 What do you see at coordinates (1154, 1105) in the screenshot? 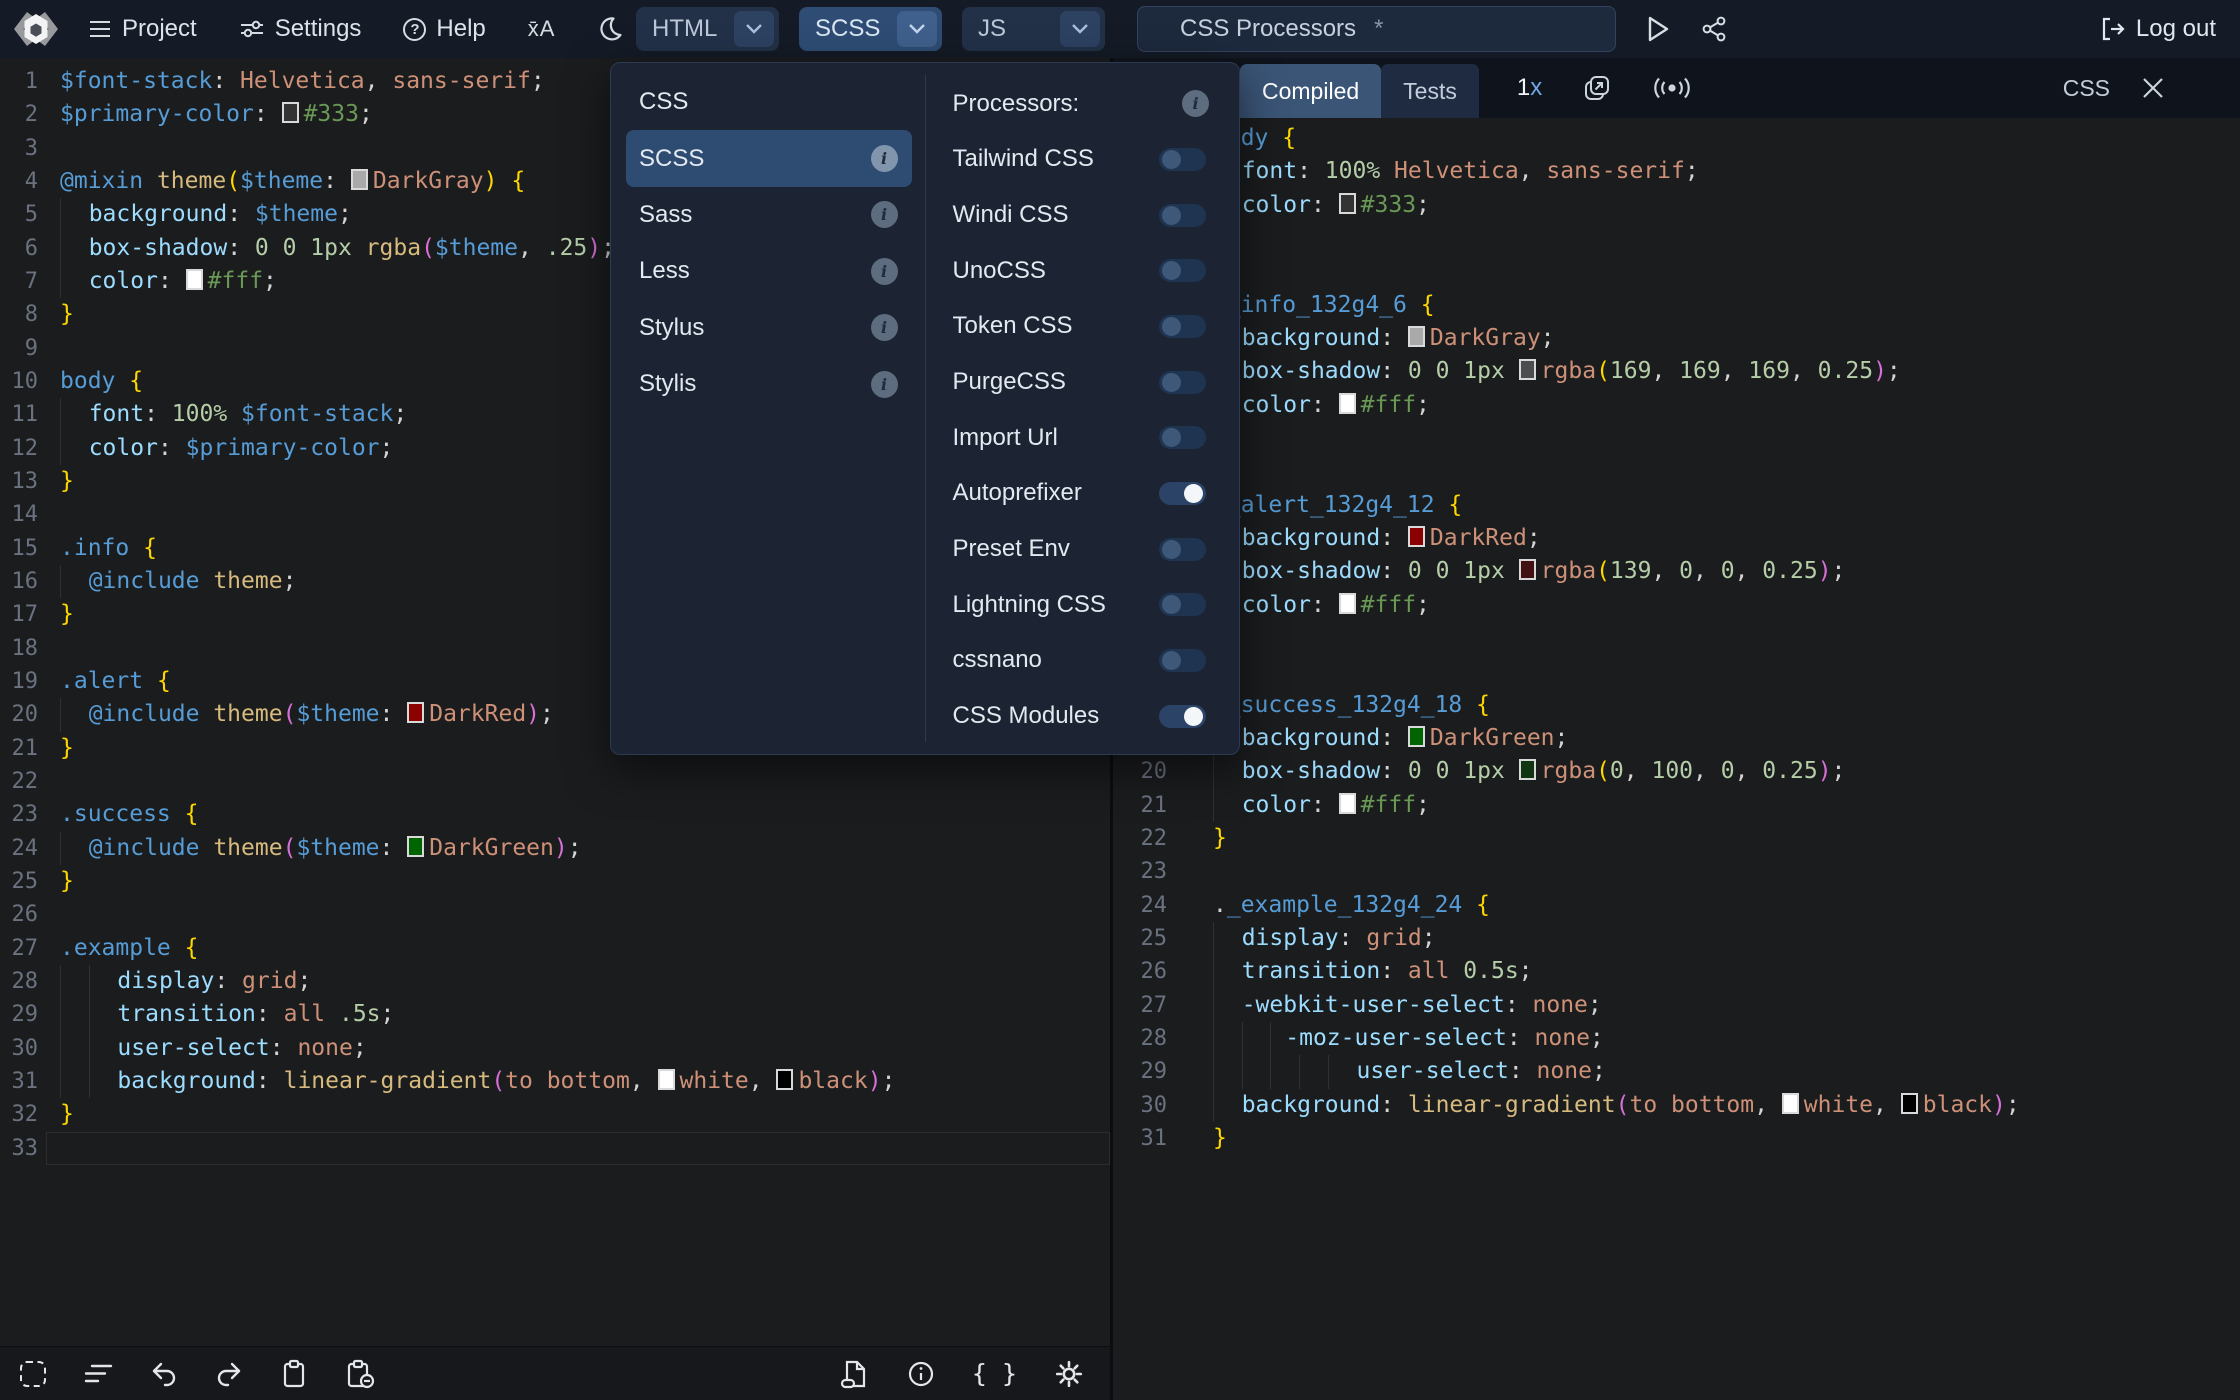
I see `line-number: 30` at bounding box center [1154, 1105].